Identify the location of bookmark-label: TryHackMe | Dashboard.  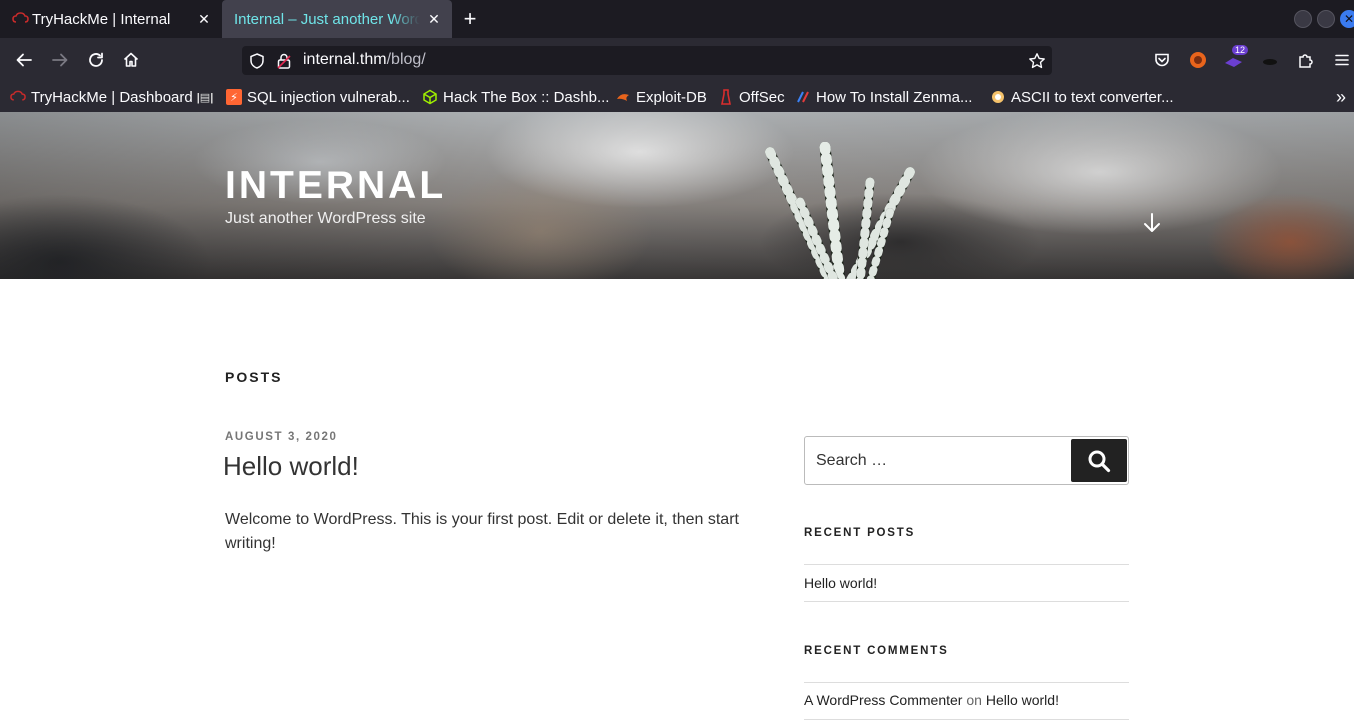
(112, 97).